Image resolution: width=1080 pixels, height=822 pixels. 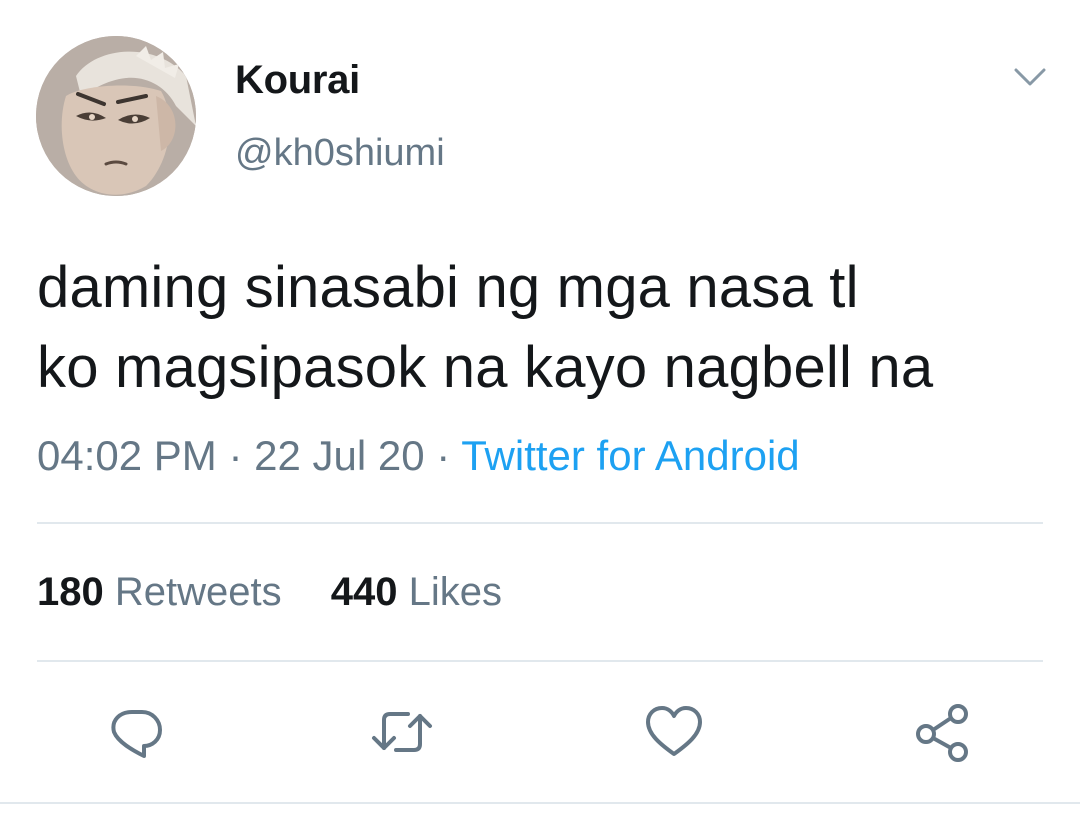 What do you see at coordinates (288, 592) in the screenshot?
I see `tweet-stats: 180 Retweets 440 Likes` at bounding box center [288, 592].